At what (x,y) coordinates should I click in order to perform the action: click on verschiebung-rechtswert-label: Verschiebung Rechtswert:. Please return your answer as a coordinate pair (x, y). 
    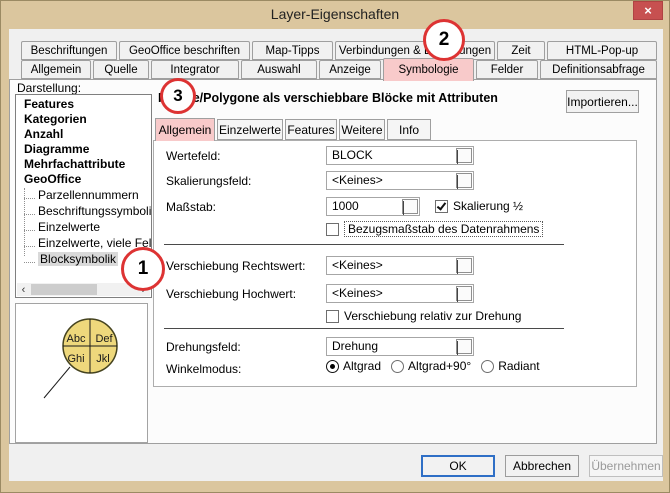
    Looking at the image, I should click on (236, 266).